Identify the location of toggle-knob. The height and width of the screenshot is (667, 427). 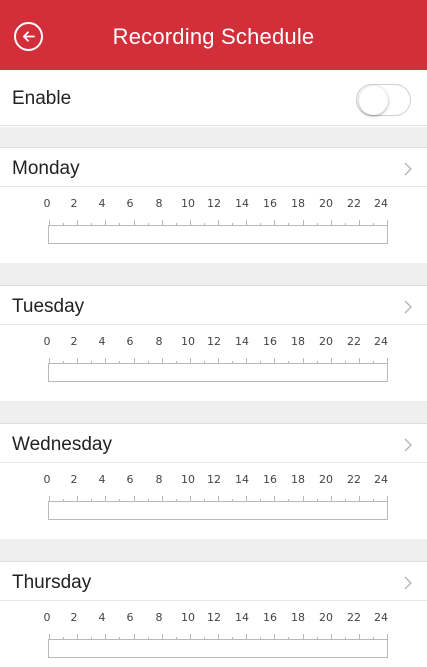
(373, 100).